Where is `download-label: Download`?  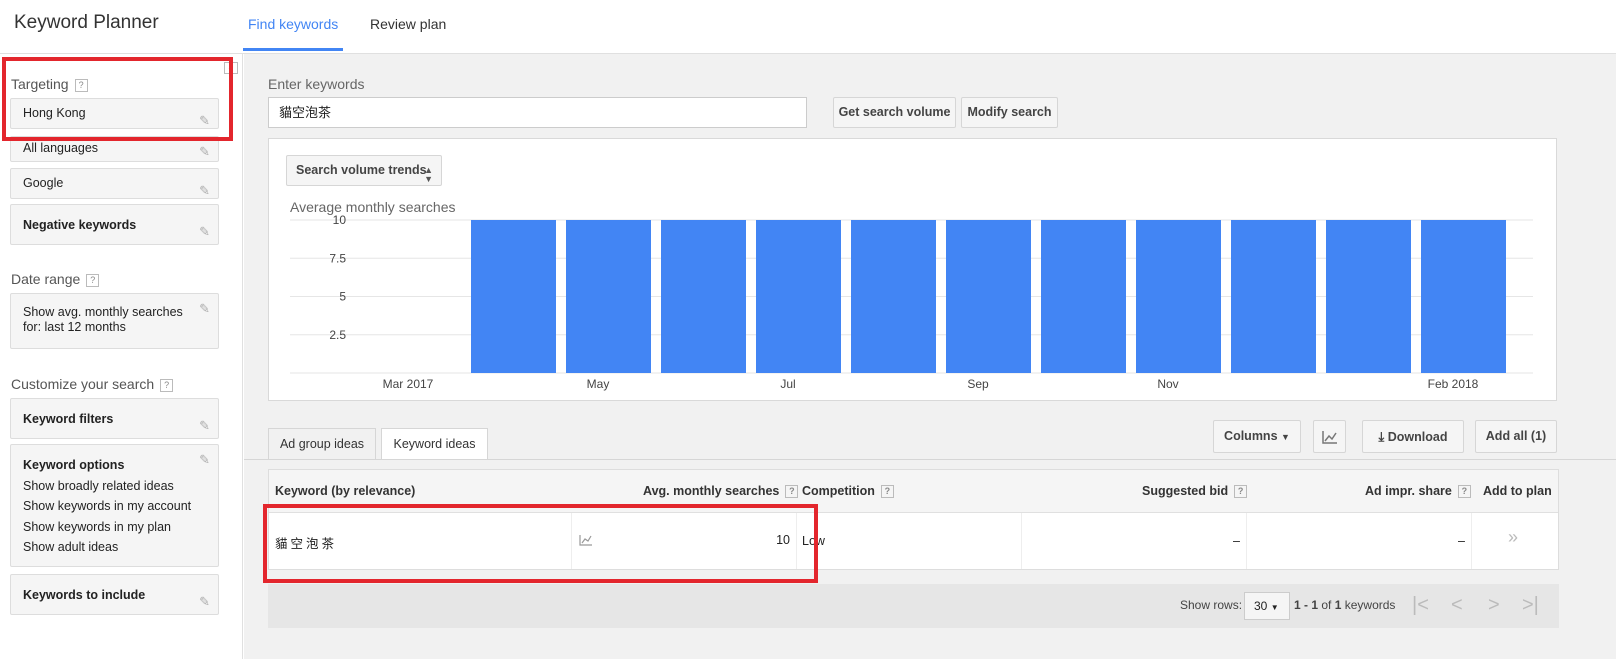
download-label: Download is located at coordinates (1417, 437).